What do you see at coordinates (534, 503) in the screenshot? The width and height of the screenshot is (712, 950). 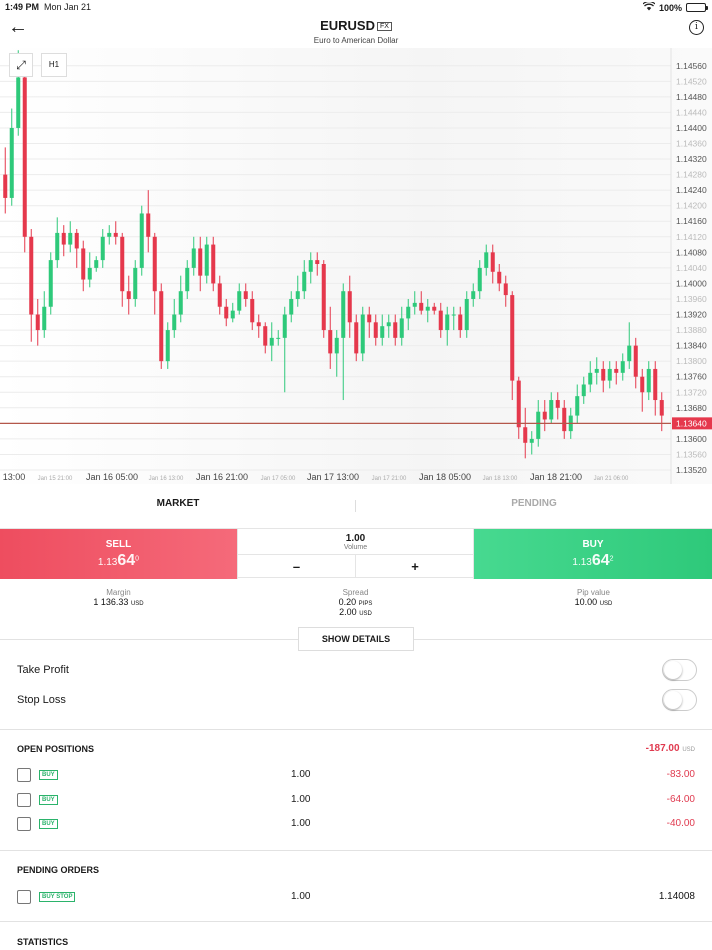 I see `tab-pending: PENDING` at bounding box center [534, 503].